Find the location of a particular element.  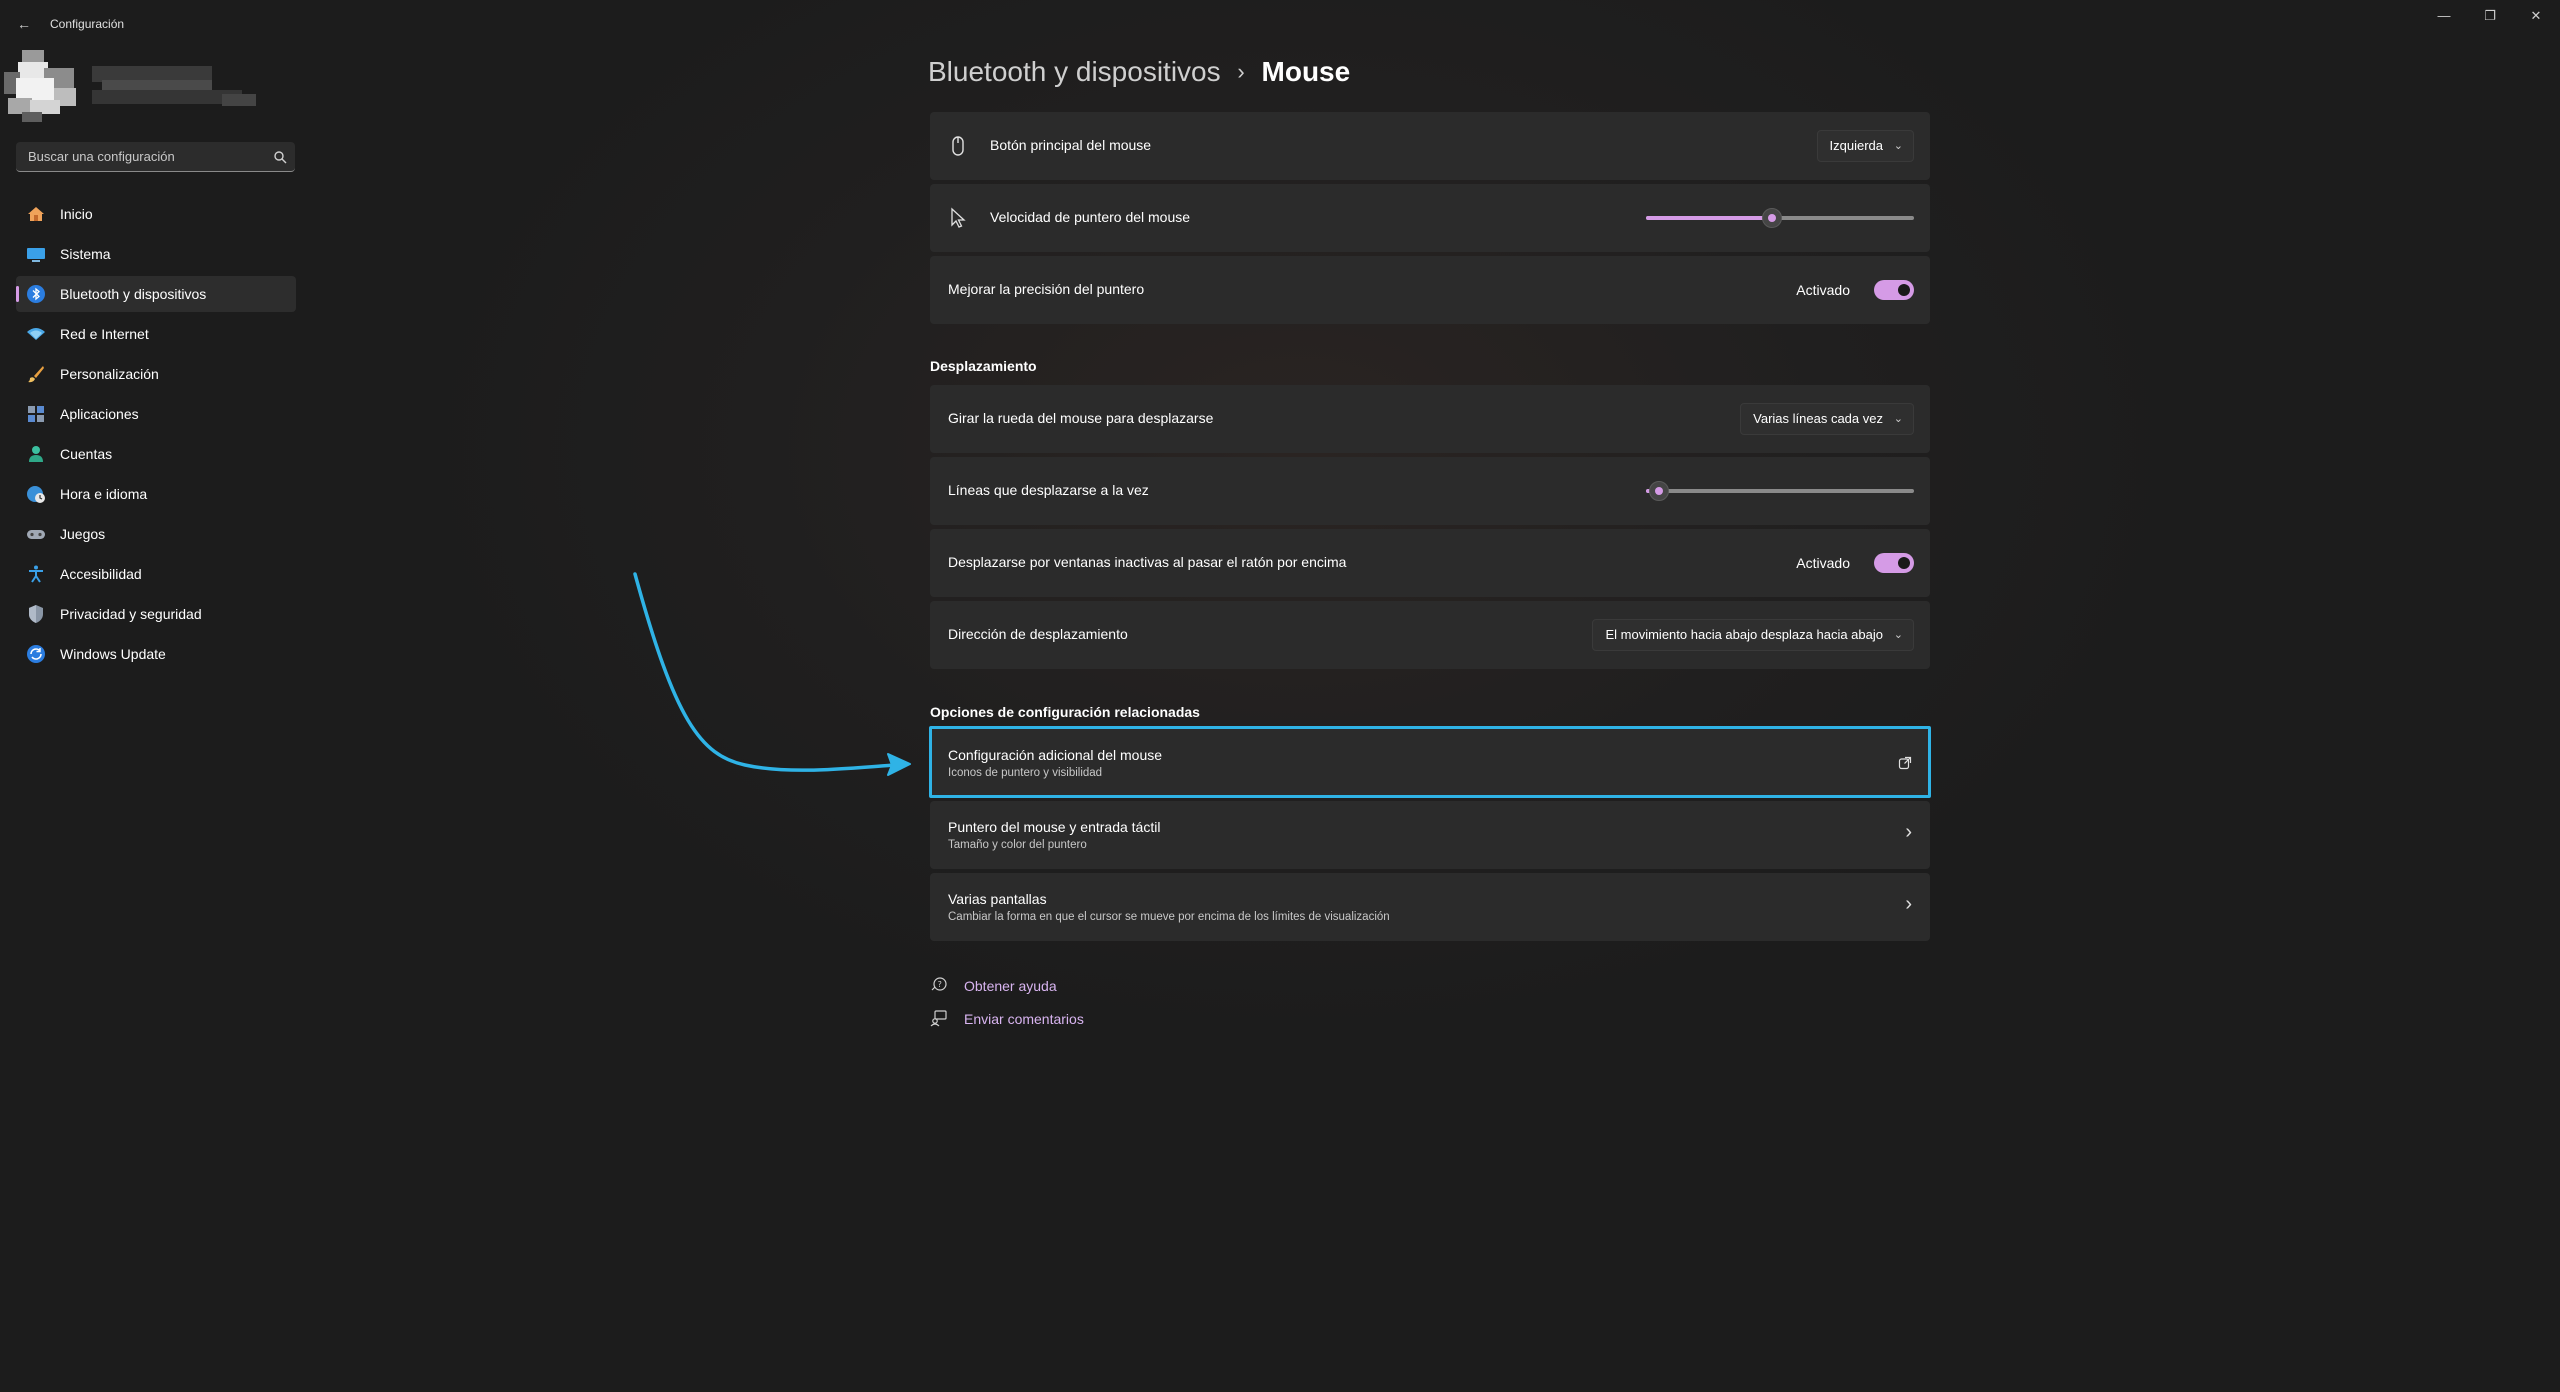

brush-icon is located at coordinates (36, 374).